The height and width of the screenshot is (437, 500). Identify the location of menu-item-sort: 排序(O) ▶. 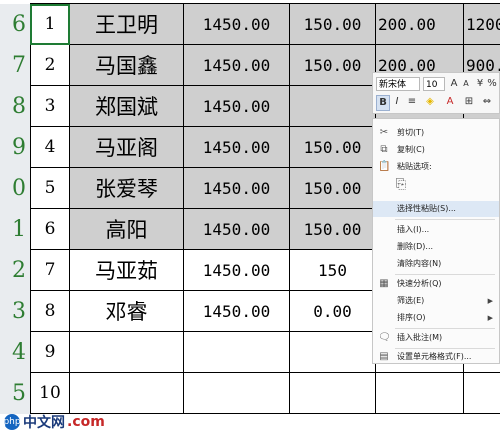
(436, 318).